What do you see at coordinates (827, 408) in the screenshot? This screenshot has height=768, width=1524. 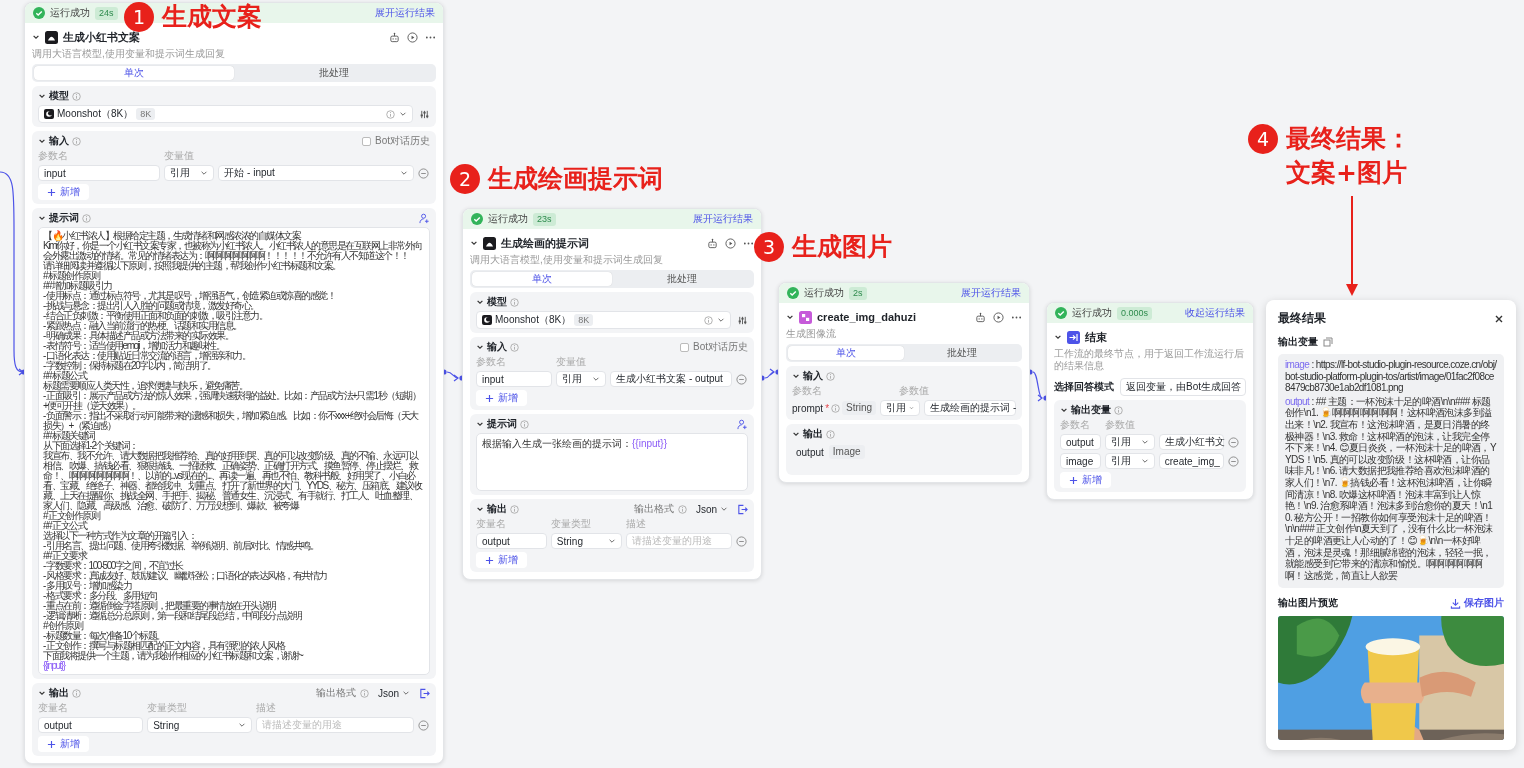 I see `required-mark: *` at bounding box center [827, 408].